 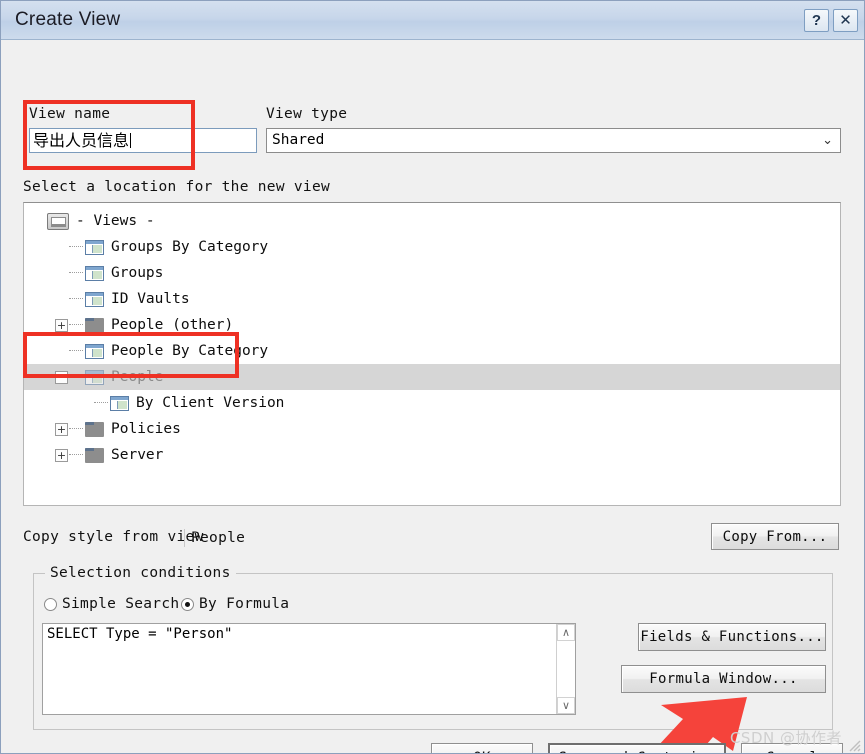 I want to click on tree-node-label: ID Vaults, so click(x=150, y=299).